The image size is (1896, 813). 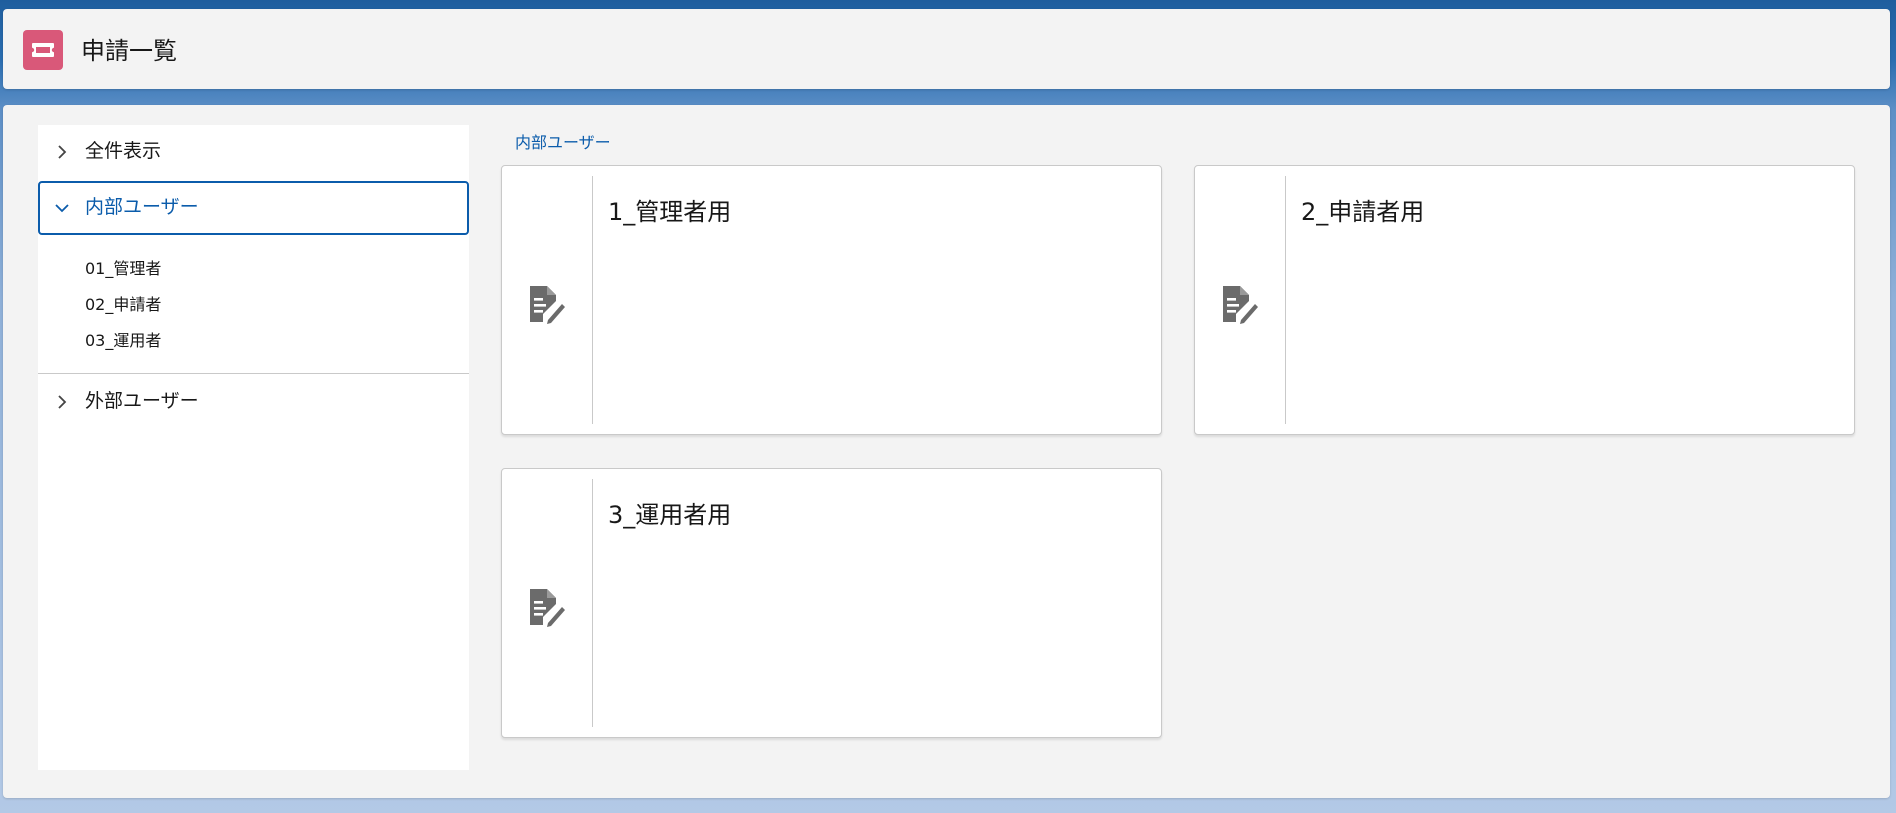 I want to click on nav-subitem-applicant: 02_申請者, so click(x=123, y=303).